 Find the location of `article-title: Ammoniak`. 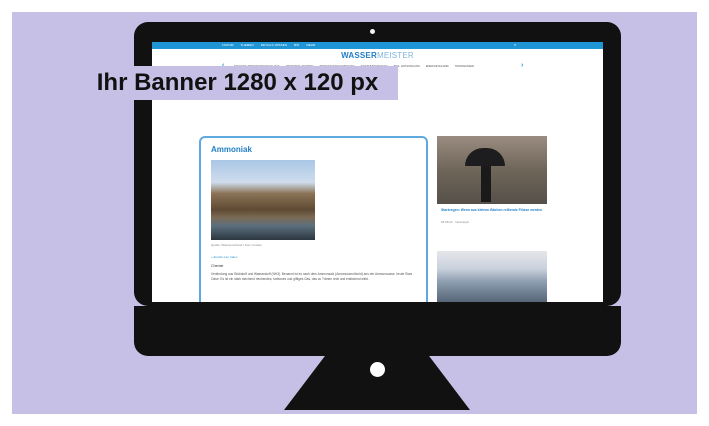

article-title: Ammoniak is located at coordinates (231, 149).